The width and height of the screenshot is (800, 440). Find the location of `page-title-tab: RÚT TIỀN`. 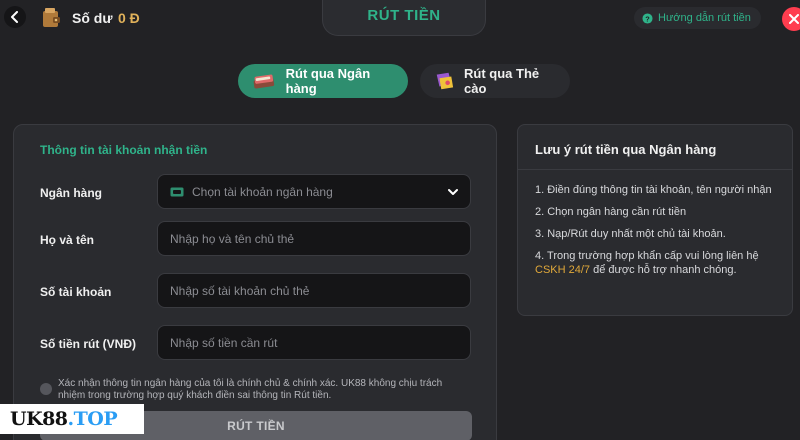

page-title-tab: RÚT TIỀN is located at coordinates (404, 18).